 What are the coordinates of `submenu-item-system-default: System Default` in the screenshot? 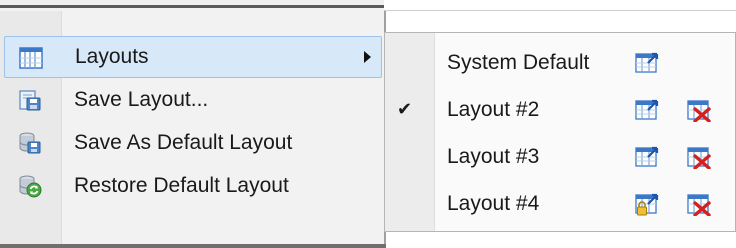 It's located at (560, 63).